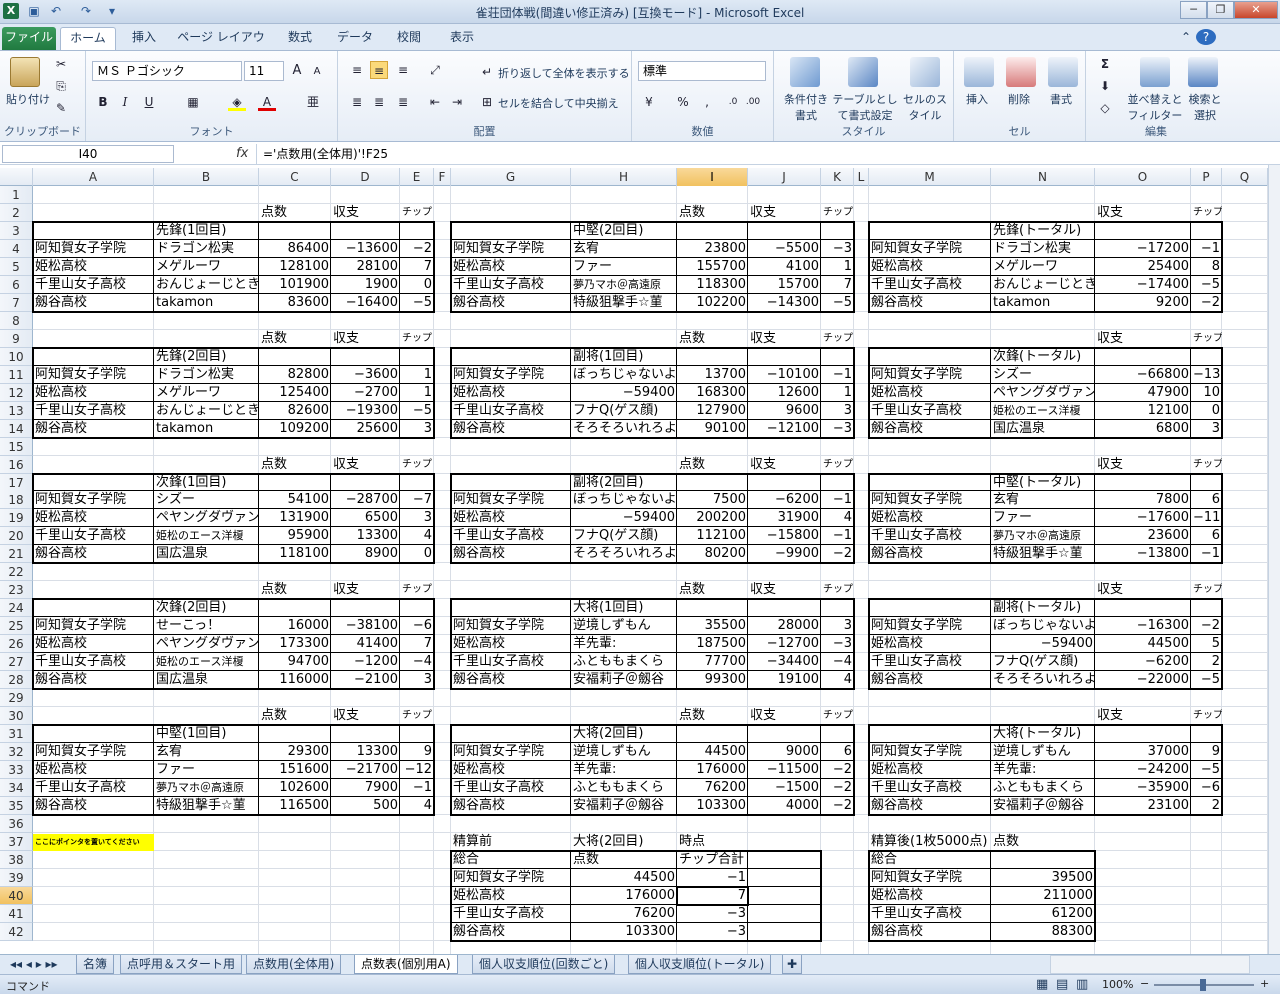 The height and width of the screenshot is (994, 1280). I want to click on cell: −13, so click(1206, 375).